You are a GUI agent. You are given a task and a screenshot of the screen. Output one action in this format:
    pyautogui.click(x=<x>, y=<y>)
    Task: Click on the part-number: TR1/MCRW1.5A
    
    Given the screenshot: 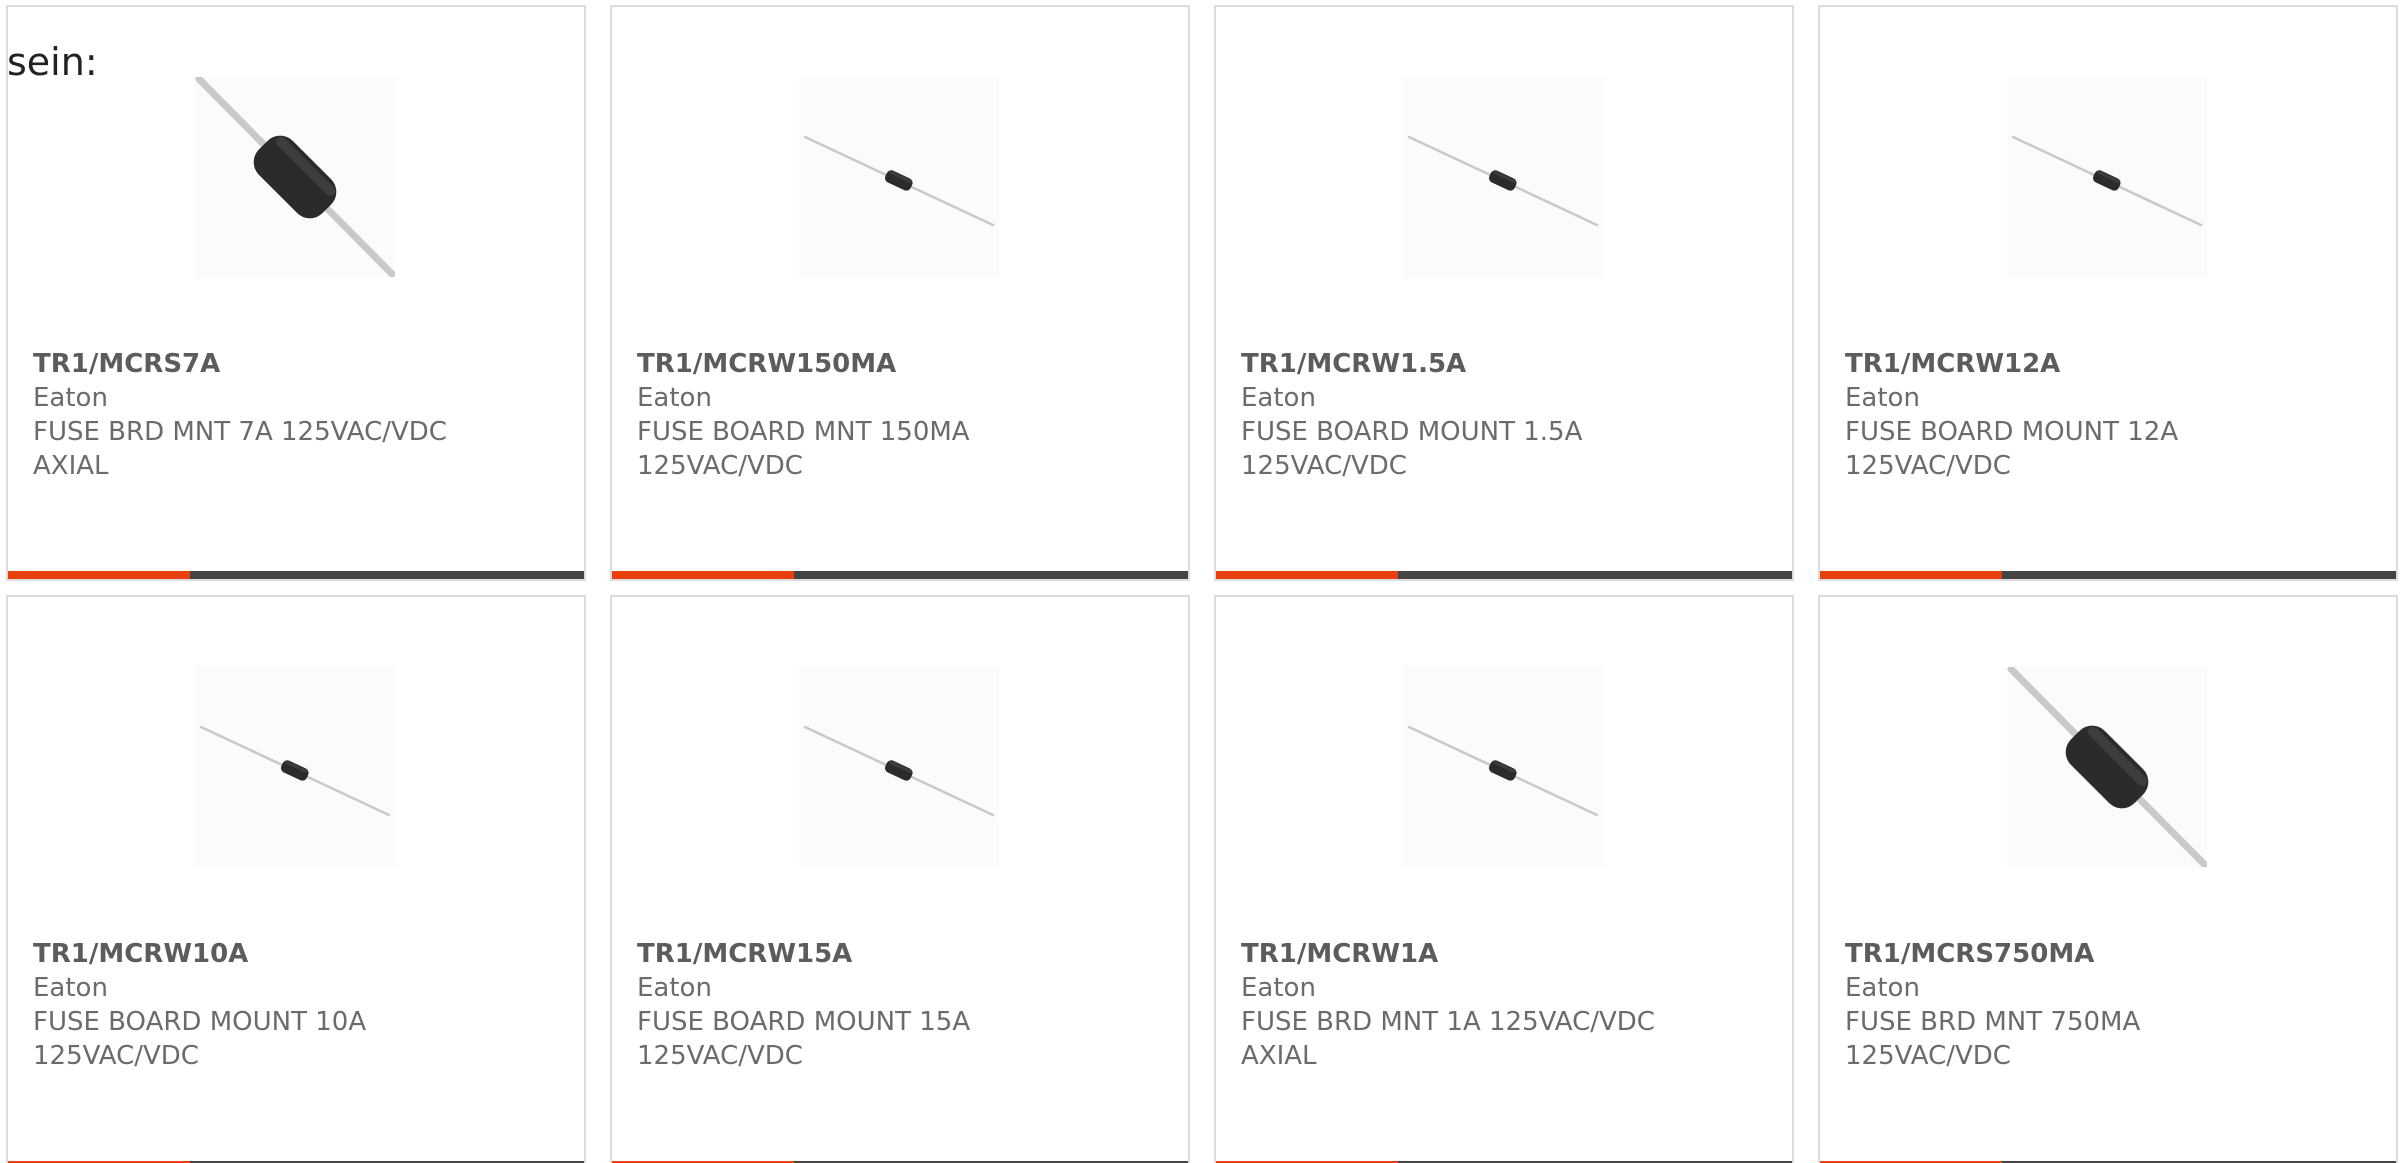 What is the action you would take?
    pyautogui.click(x=1506, y=364)
    